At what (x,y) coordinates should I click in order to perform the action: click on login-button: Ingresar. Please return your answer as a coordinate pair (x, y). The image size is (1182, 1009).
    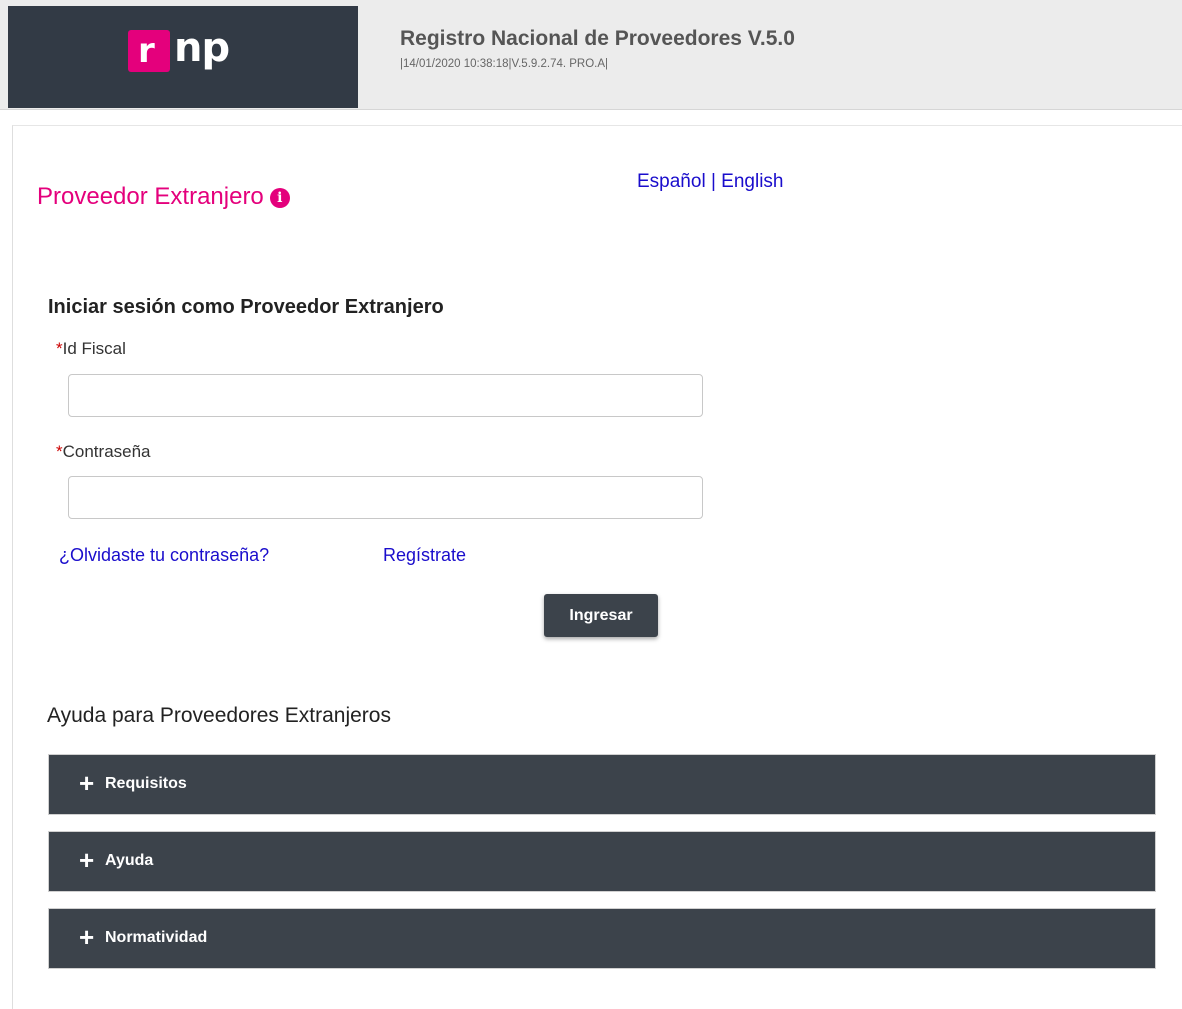
    Looking at the image, I should click on (601, 615).